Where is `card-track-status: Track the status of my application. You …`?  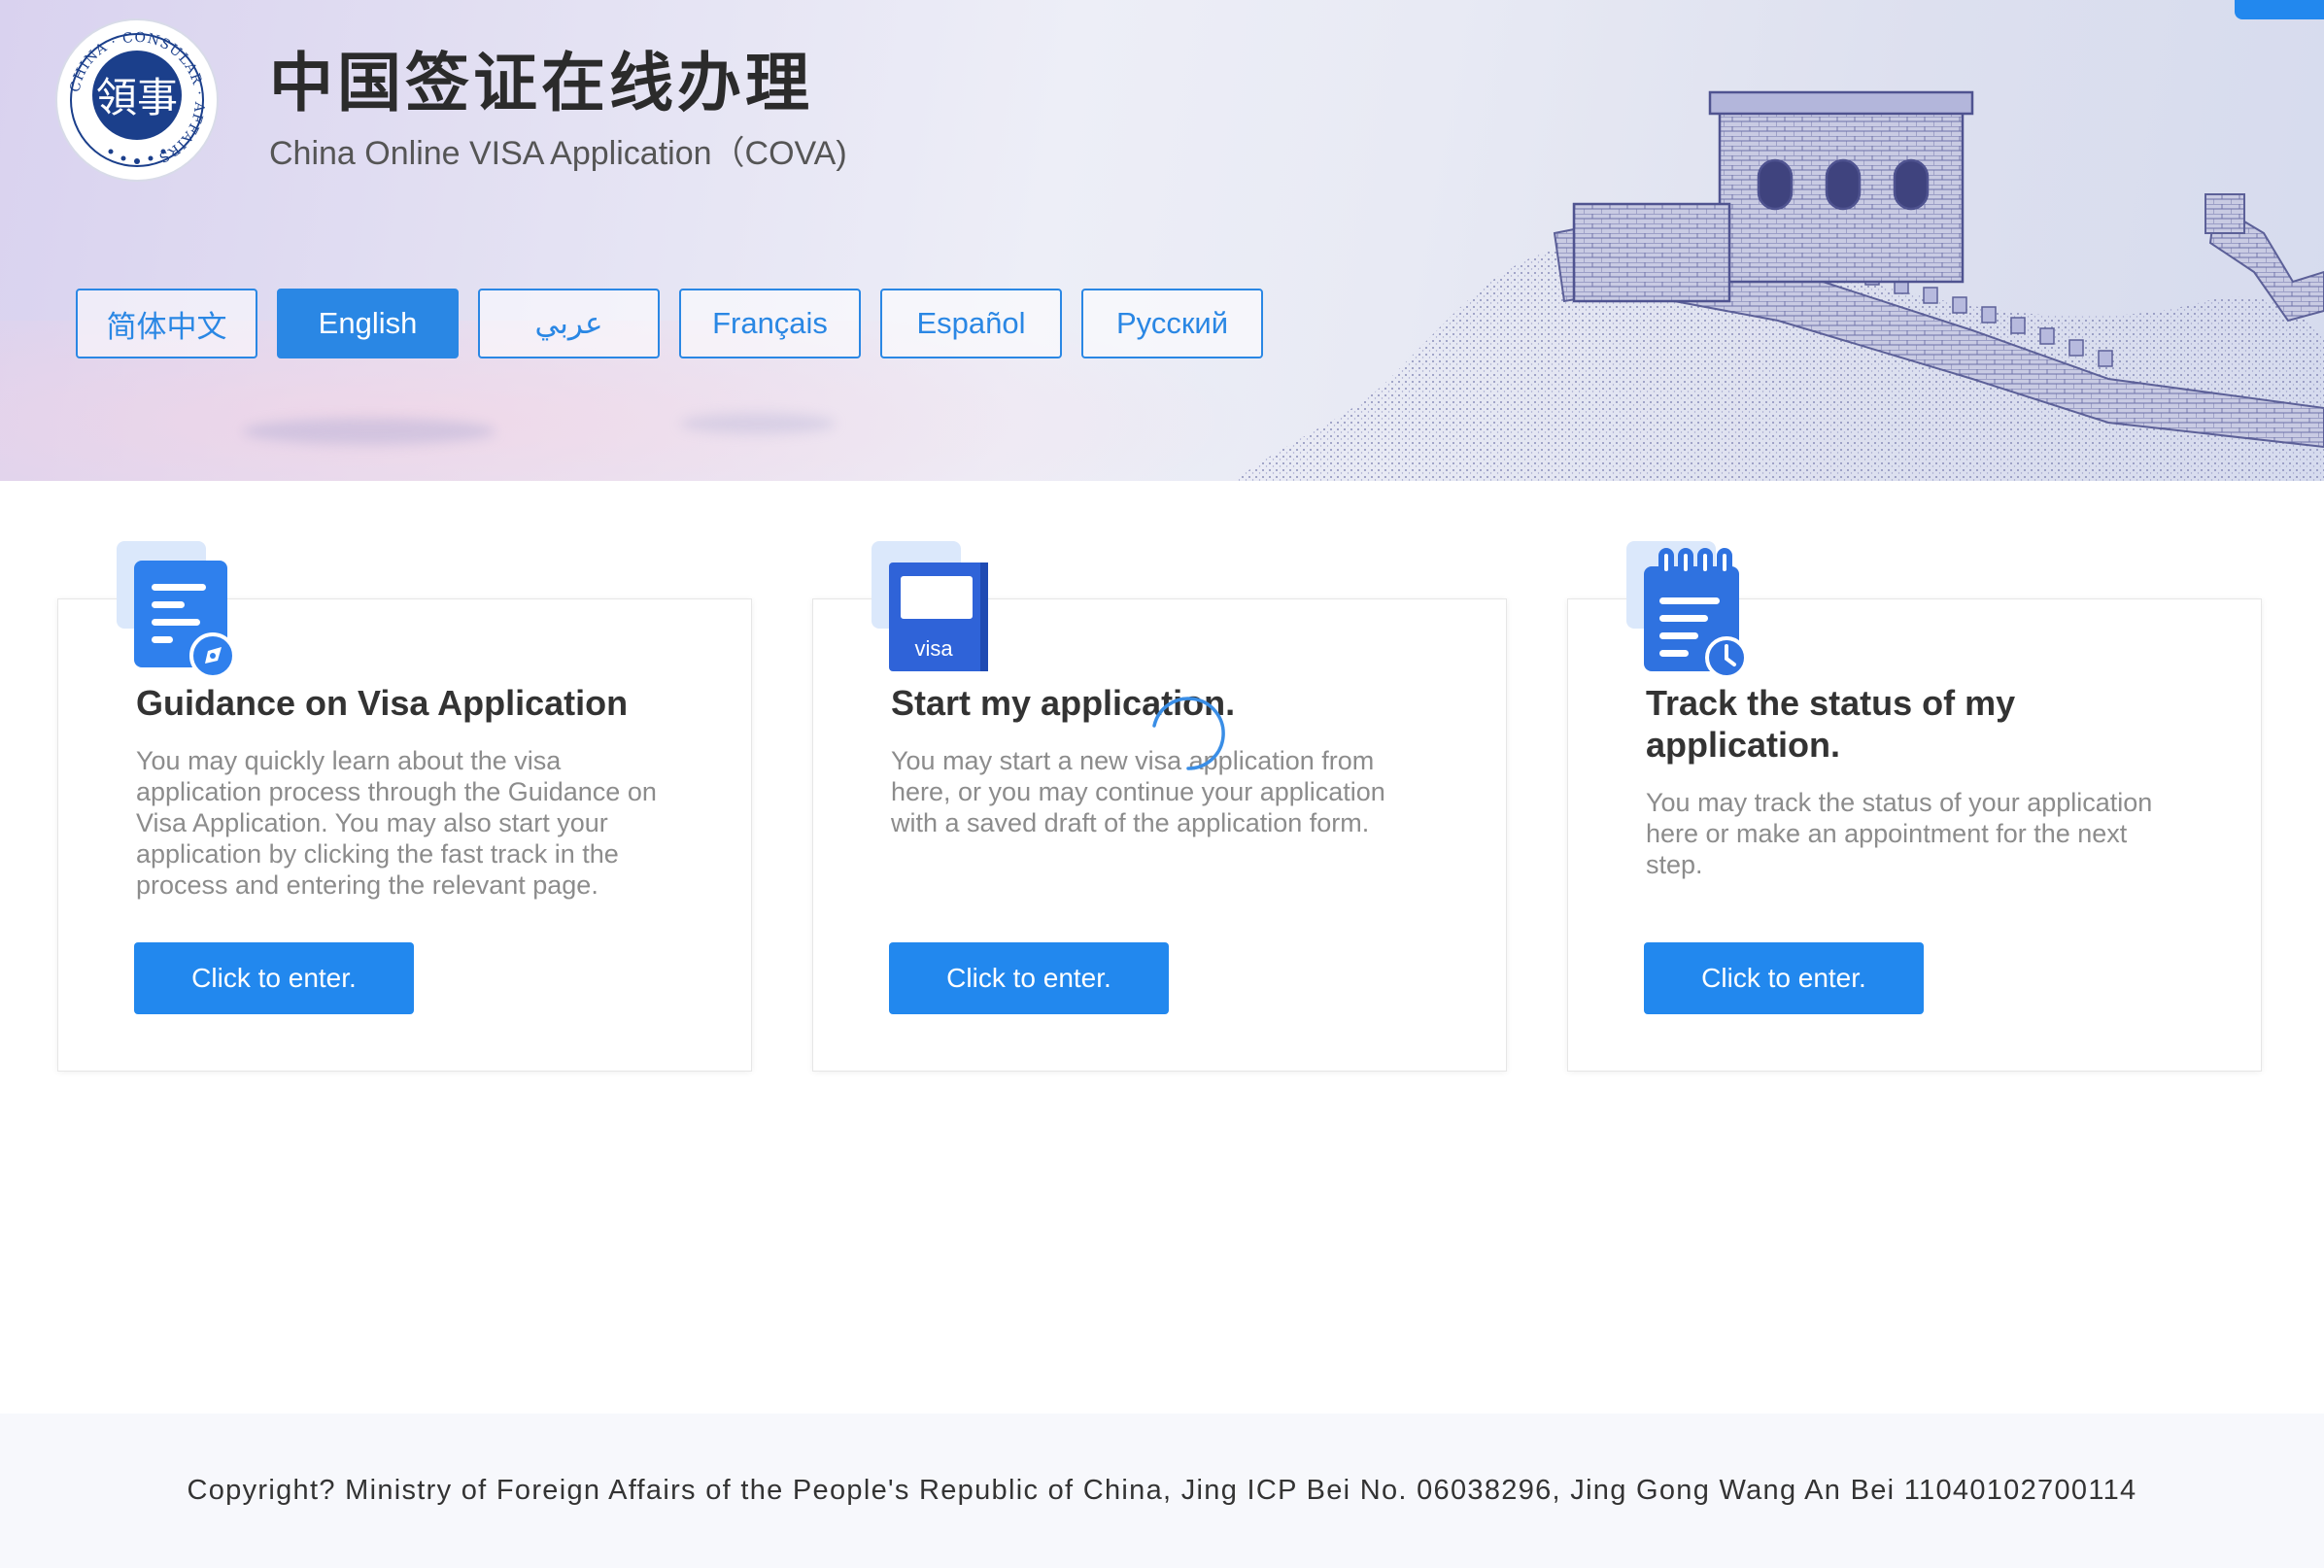
card-track-status: Track the status of my application. You … is located at coordinates (1915, 806).